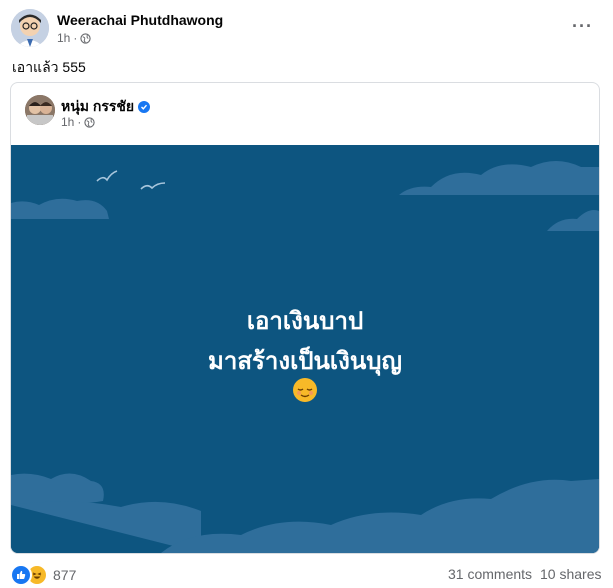 The width and height of the screenshot is (613, 588). Describe the element at coordinates (140, 20) in the screenshot. I see `author-name: Weerachai Phutdhawong` at that location.